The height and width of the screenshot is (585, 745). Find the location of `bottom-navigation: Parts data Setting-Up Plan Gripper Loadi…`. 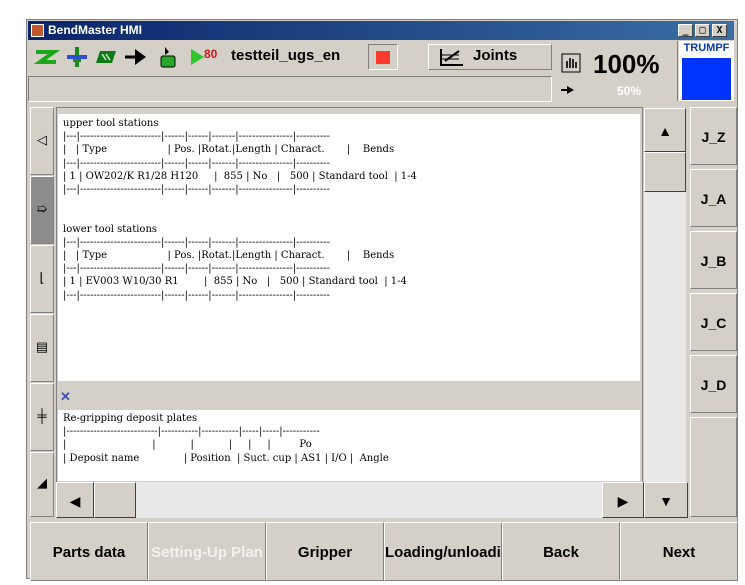

bottom-navigation: Parts data Setting-Up Plan Gripper Loadi… is located at coordinates (385, 551).